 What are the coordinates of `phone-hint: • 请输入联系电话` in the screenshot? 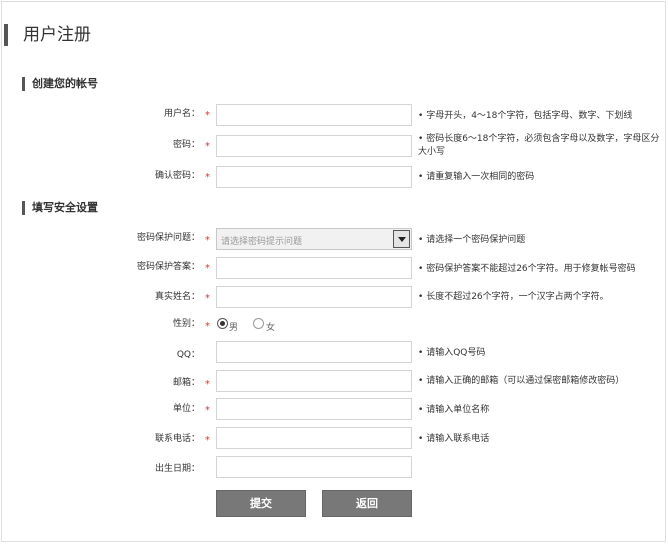 It's located at (454, 439).